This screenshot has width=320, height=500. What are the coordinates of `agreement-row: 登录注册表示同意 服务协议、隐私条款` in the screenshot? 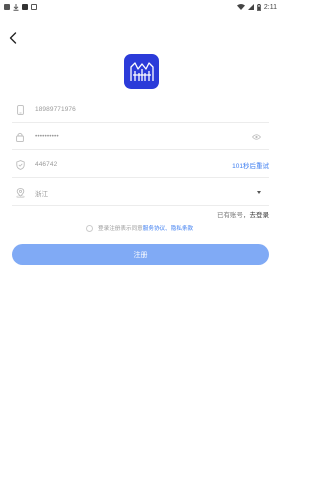 It's located at (139, 228).